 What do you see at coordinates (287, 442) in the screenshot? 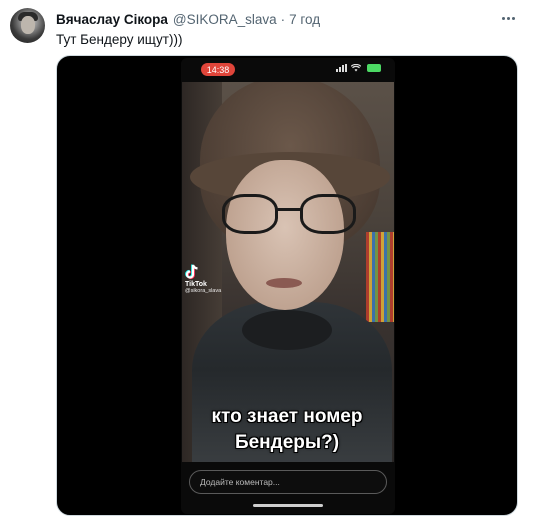
I see `video-caption-line2: Бендеры?)` at bounding box center [287, 442].